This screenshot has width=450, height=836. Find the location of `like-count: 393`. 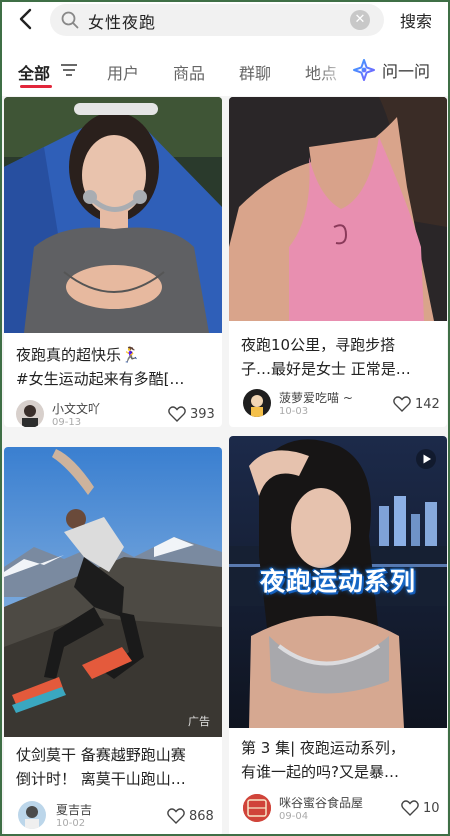

like-count: 393 is located at coordinates (202, 414).